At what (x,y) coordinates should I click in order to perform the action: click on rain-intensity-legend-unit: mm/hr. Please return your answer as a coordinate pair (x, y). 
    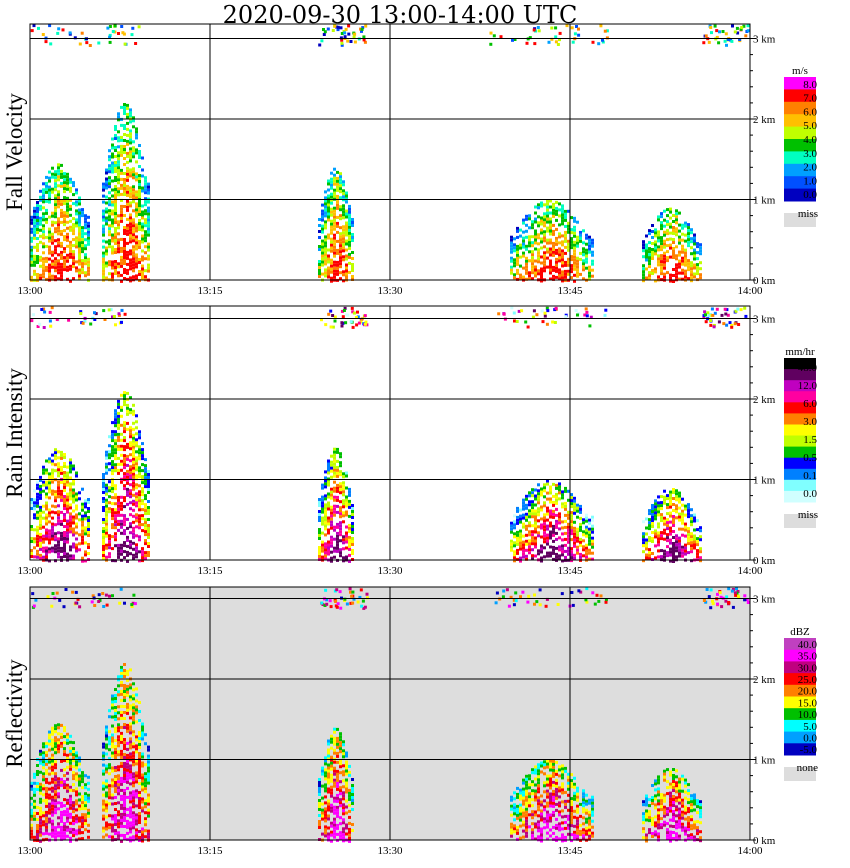
    Looking at the image, I should click on (800, 352).